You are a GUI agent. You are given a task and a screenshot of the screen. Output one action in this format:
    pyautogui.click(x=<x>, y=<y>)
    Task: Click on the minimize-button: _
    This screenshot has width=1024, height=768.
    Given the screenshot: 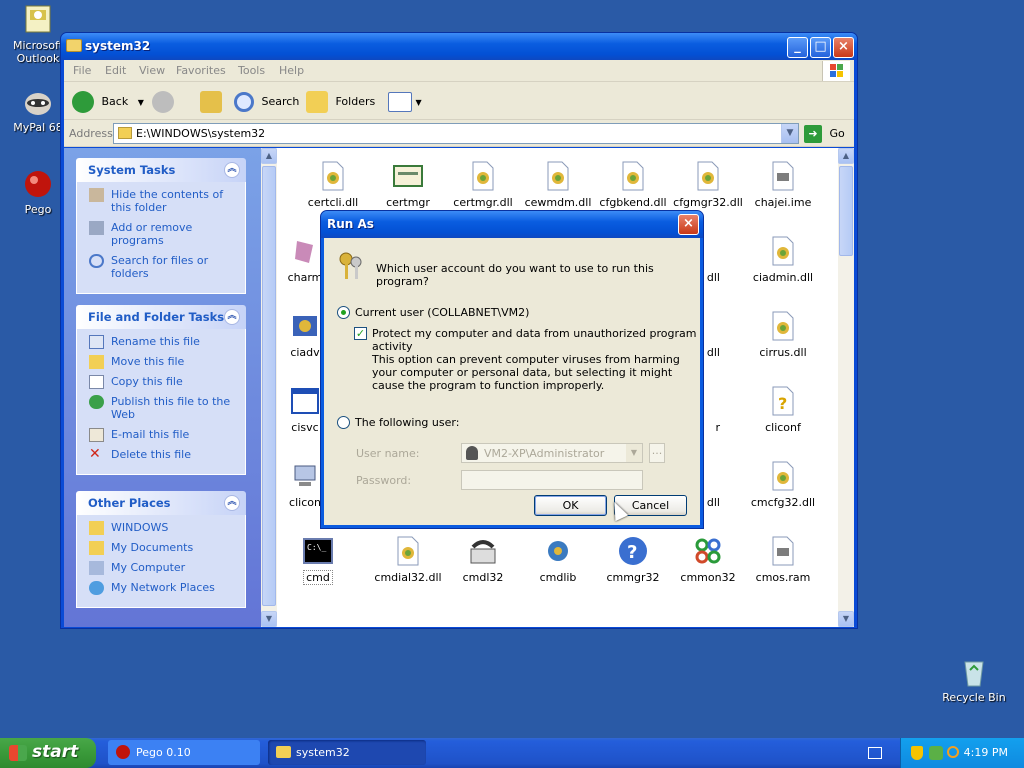 What is the action you would take?
    pyautogui.click(x=797, y=47)
    